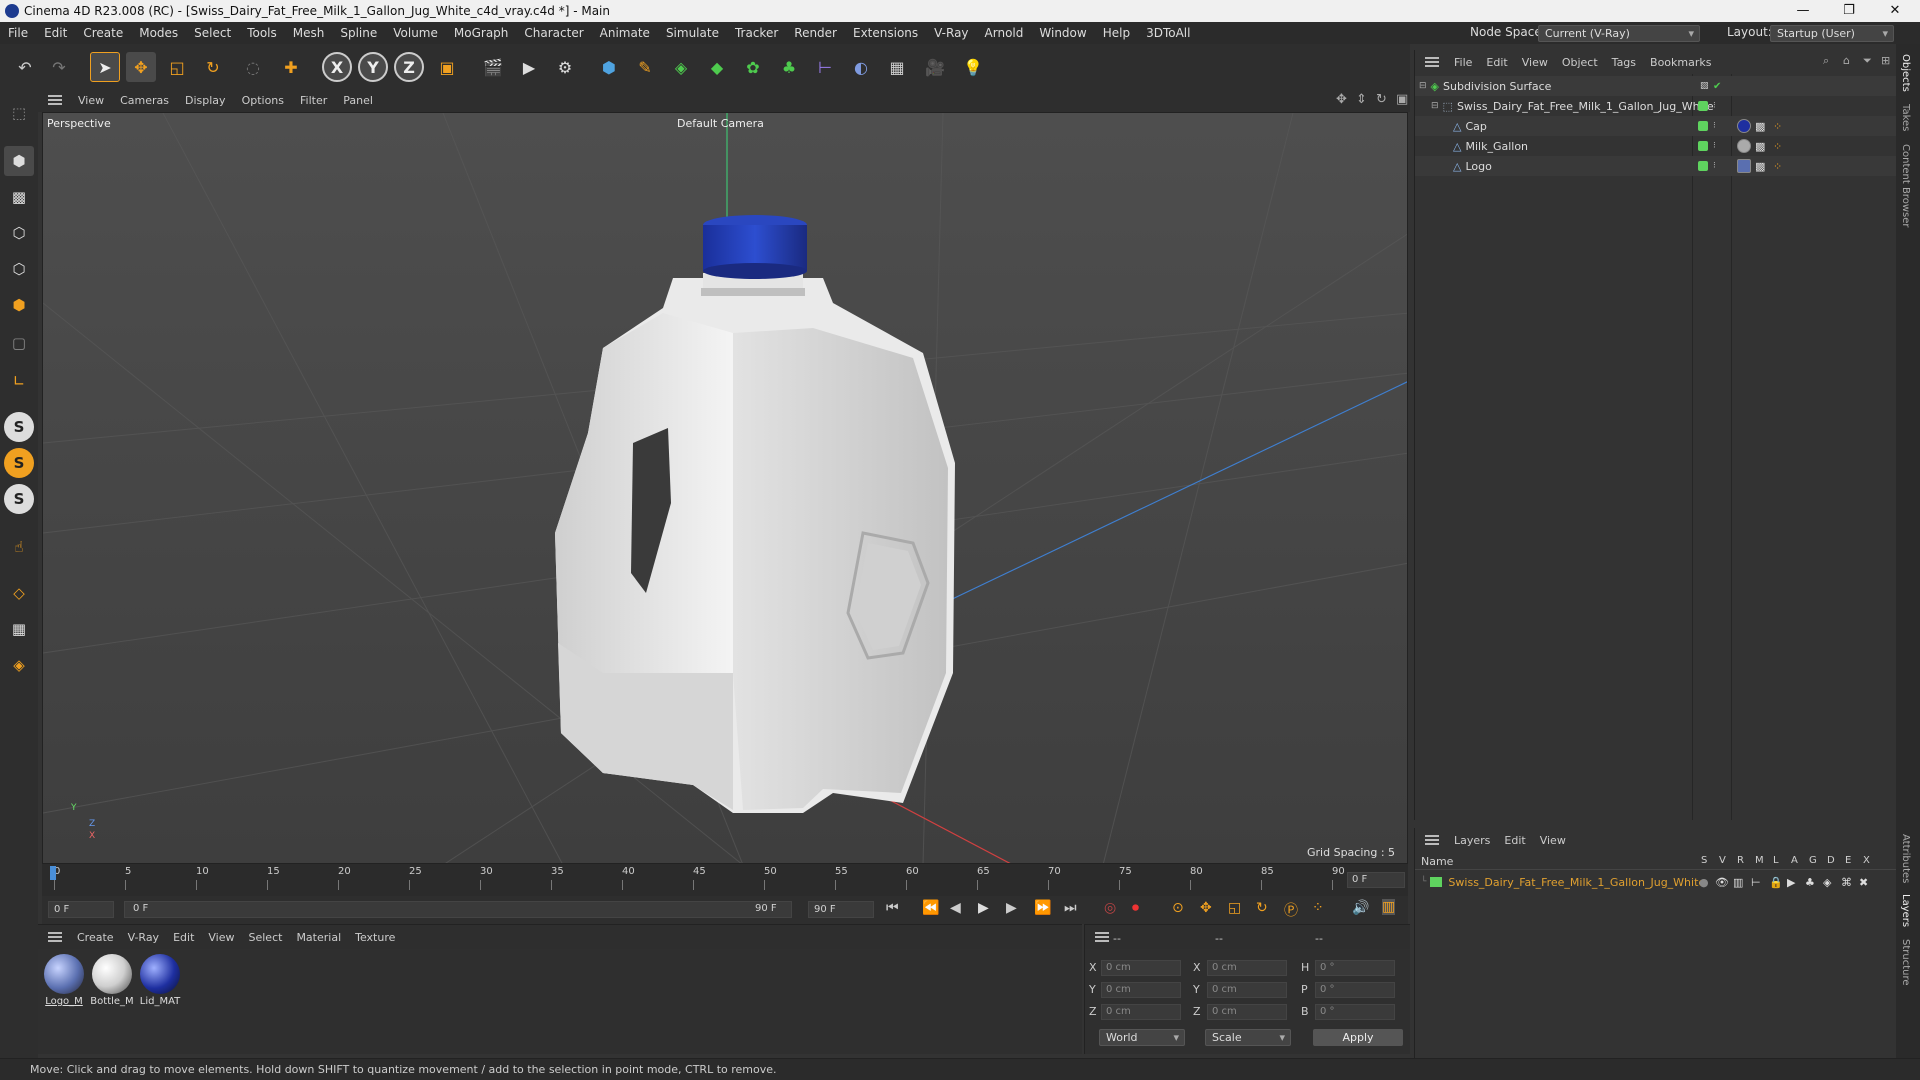  I want to click on layer-menu-view: View, so click(1553, 840).